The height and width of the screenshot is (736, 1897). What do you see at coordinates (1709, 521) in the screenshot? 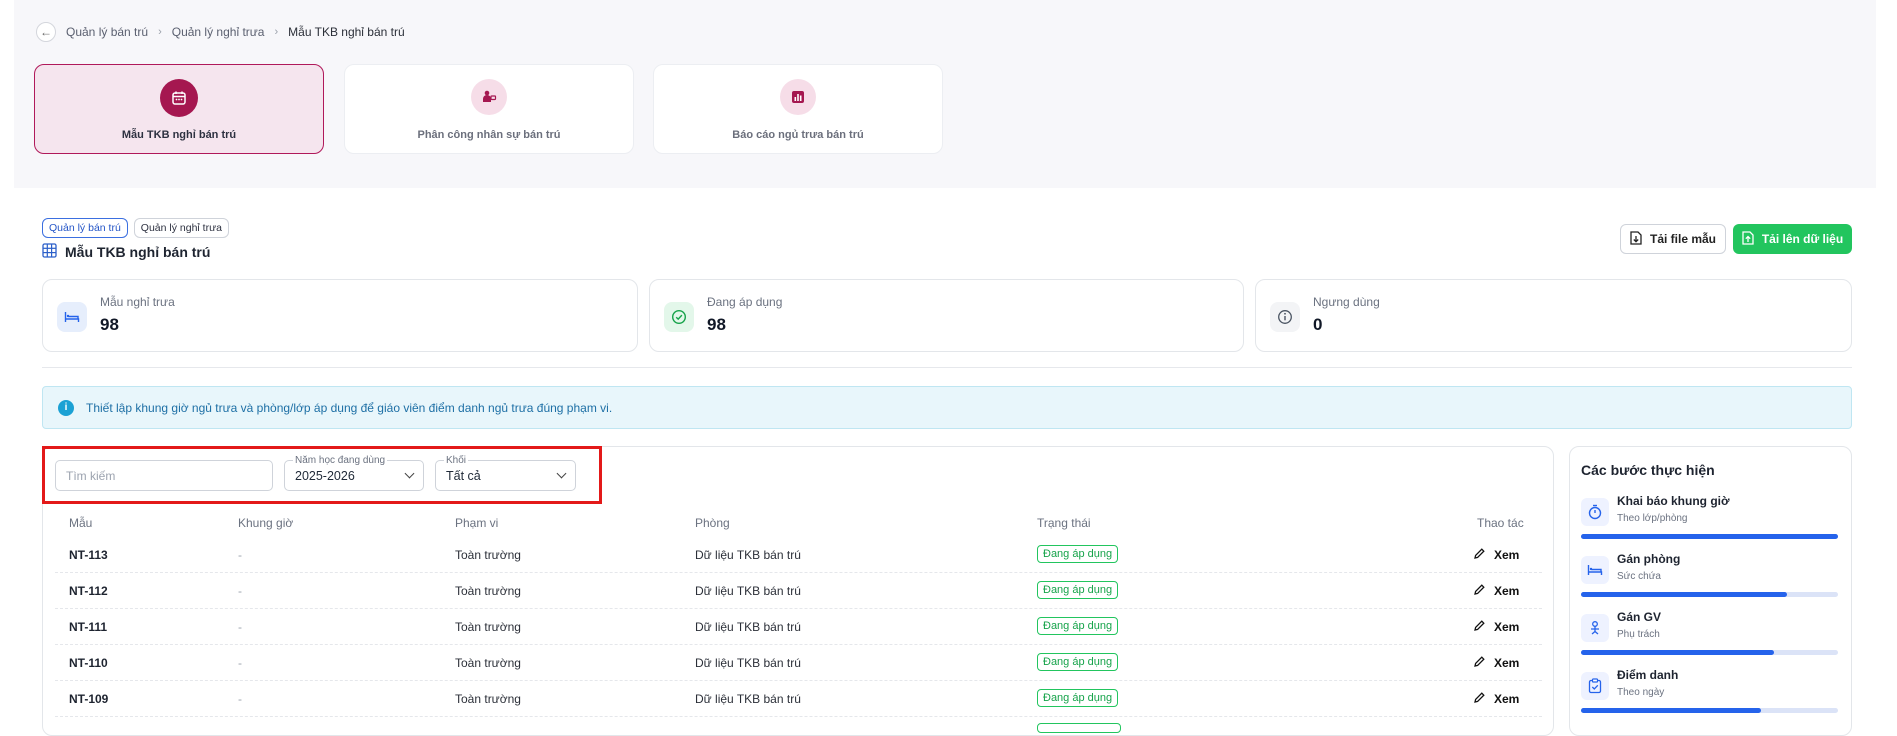
I see `step-item: Khai báo khung giờ Theo lớp/phòng` at bounding box center [1709, 521].